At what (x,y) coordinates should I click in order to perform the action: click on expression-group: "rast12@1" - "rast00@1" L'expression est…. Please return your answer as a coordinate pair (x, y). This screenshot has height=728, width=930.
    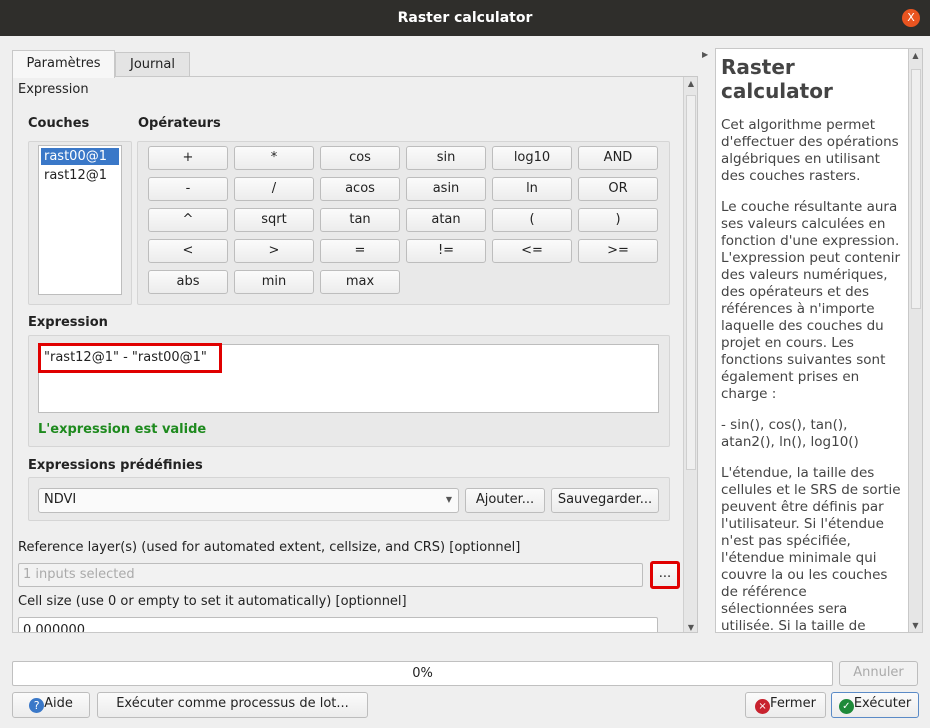
    Looking at the image, I should click on (349, 391).